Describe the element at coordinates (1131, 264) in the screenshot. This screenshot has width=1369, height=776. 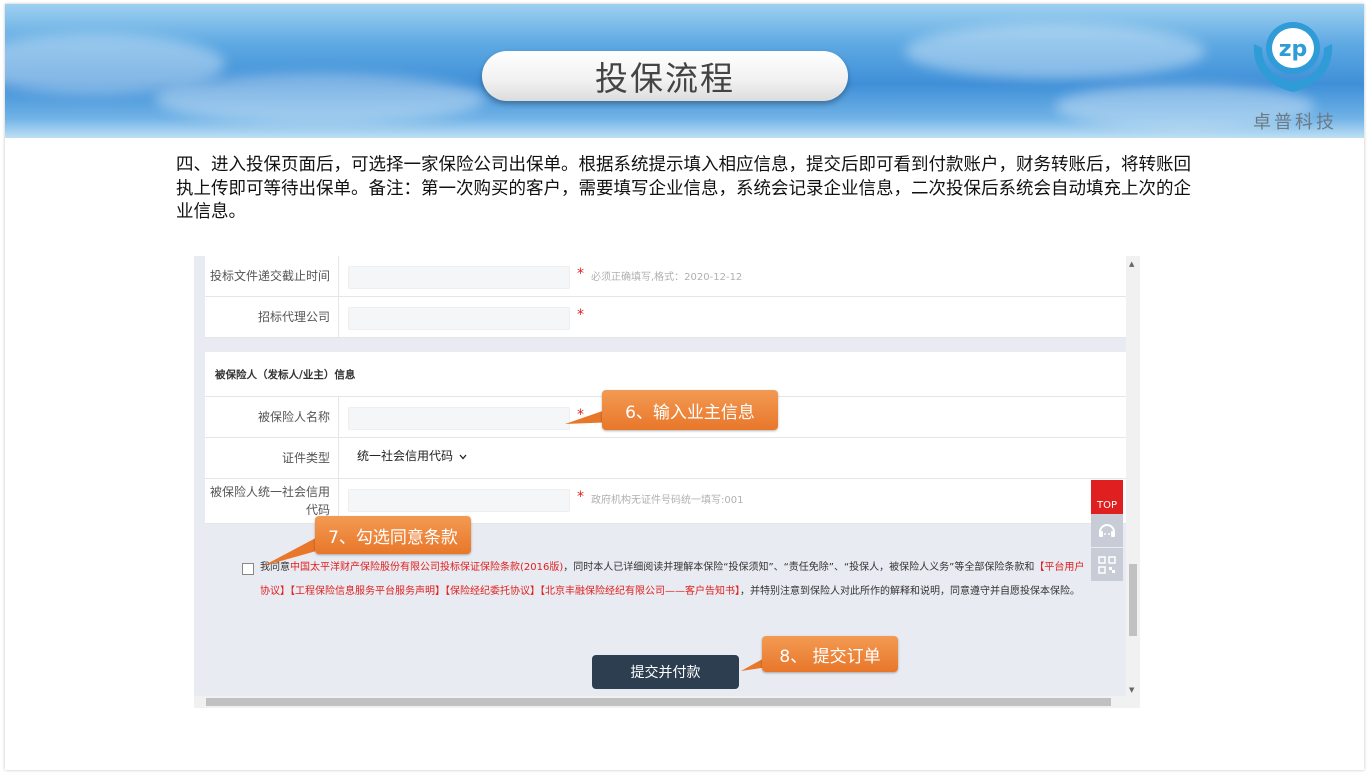
I see `scroll-up-icon: ▲` at that location.